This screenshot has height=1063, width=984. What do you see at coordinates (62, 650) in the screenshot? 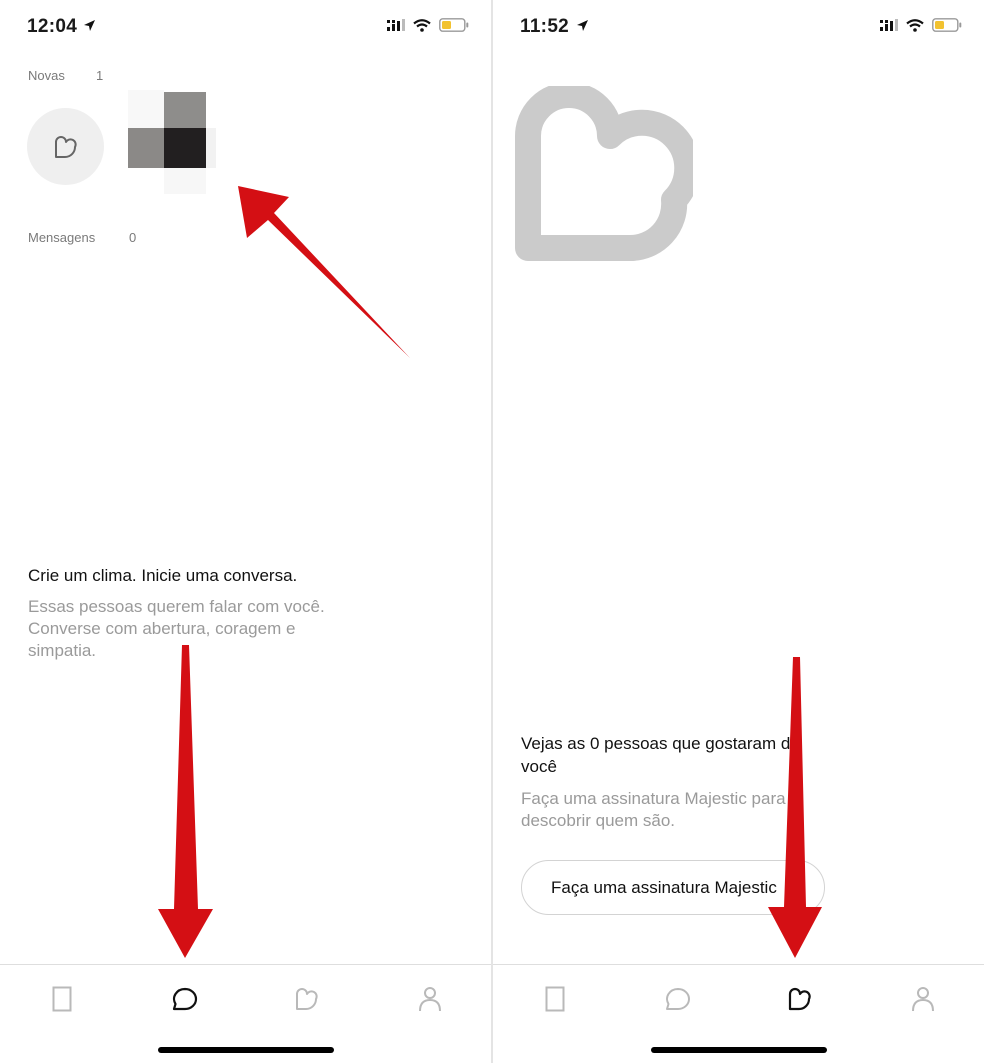
I see `empty-state-body-line3: simpatia.` at bounding box center [62, 650].